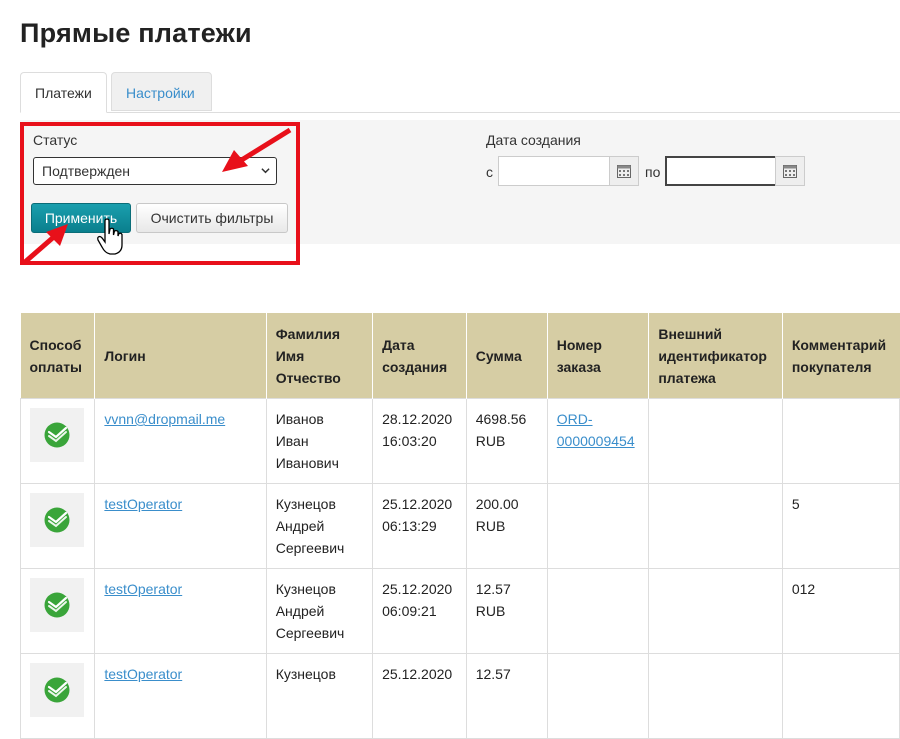 This screenshot has width=900, height=739. I want to click on date-from-label: с, so click(489, 172).